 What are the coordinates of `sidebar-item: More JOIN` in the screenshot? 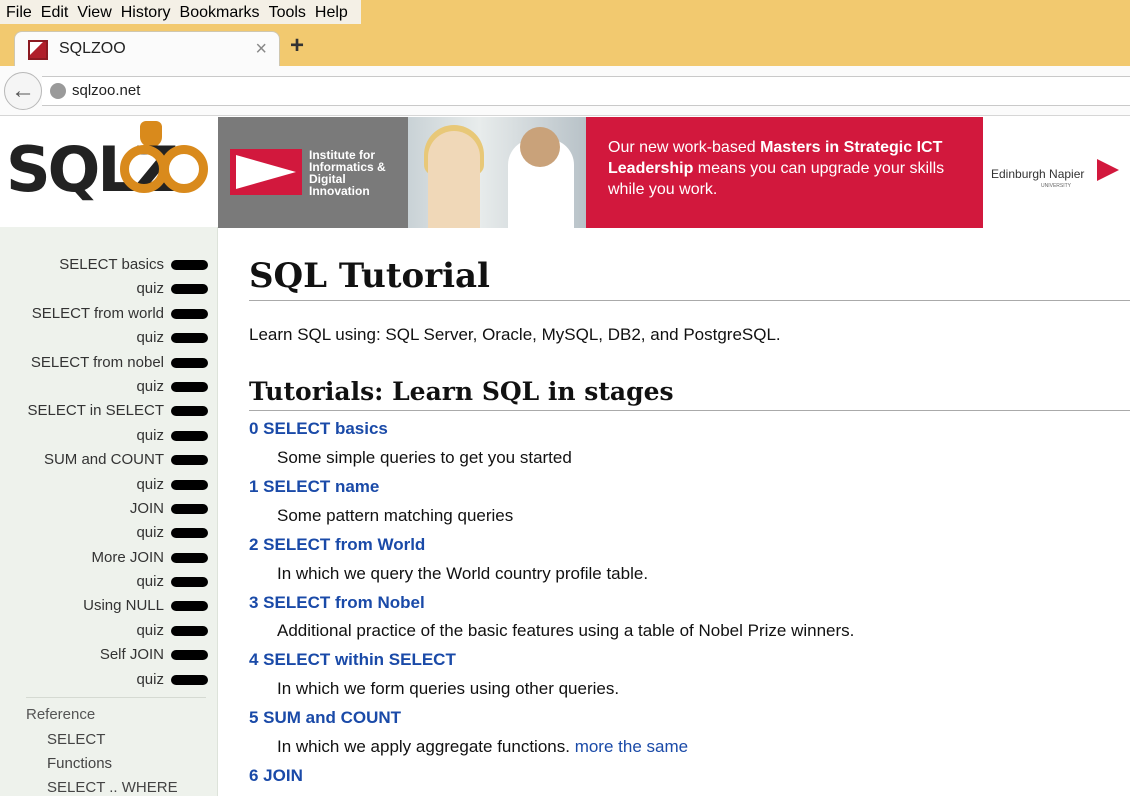 It's located at (109, 559).